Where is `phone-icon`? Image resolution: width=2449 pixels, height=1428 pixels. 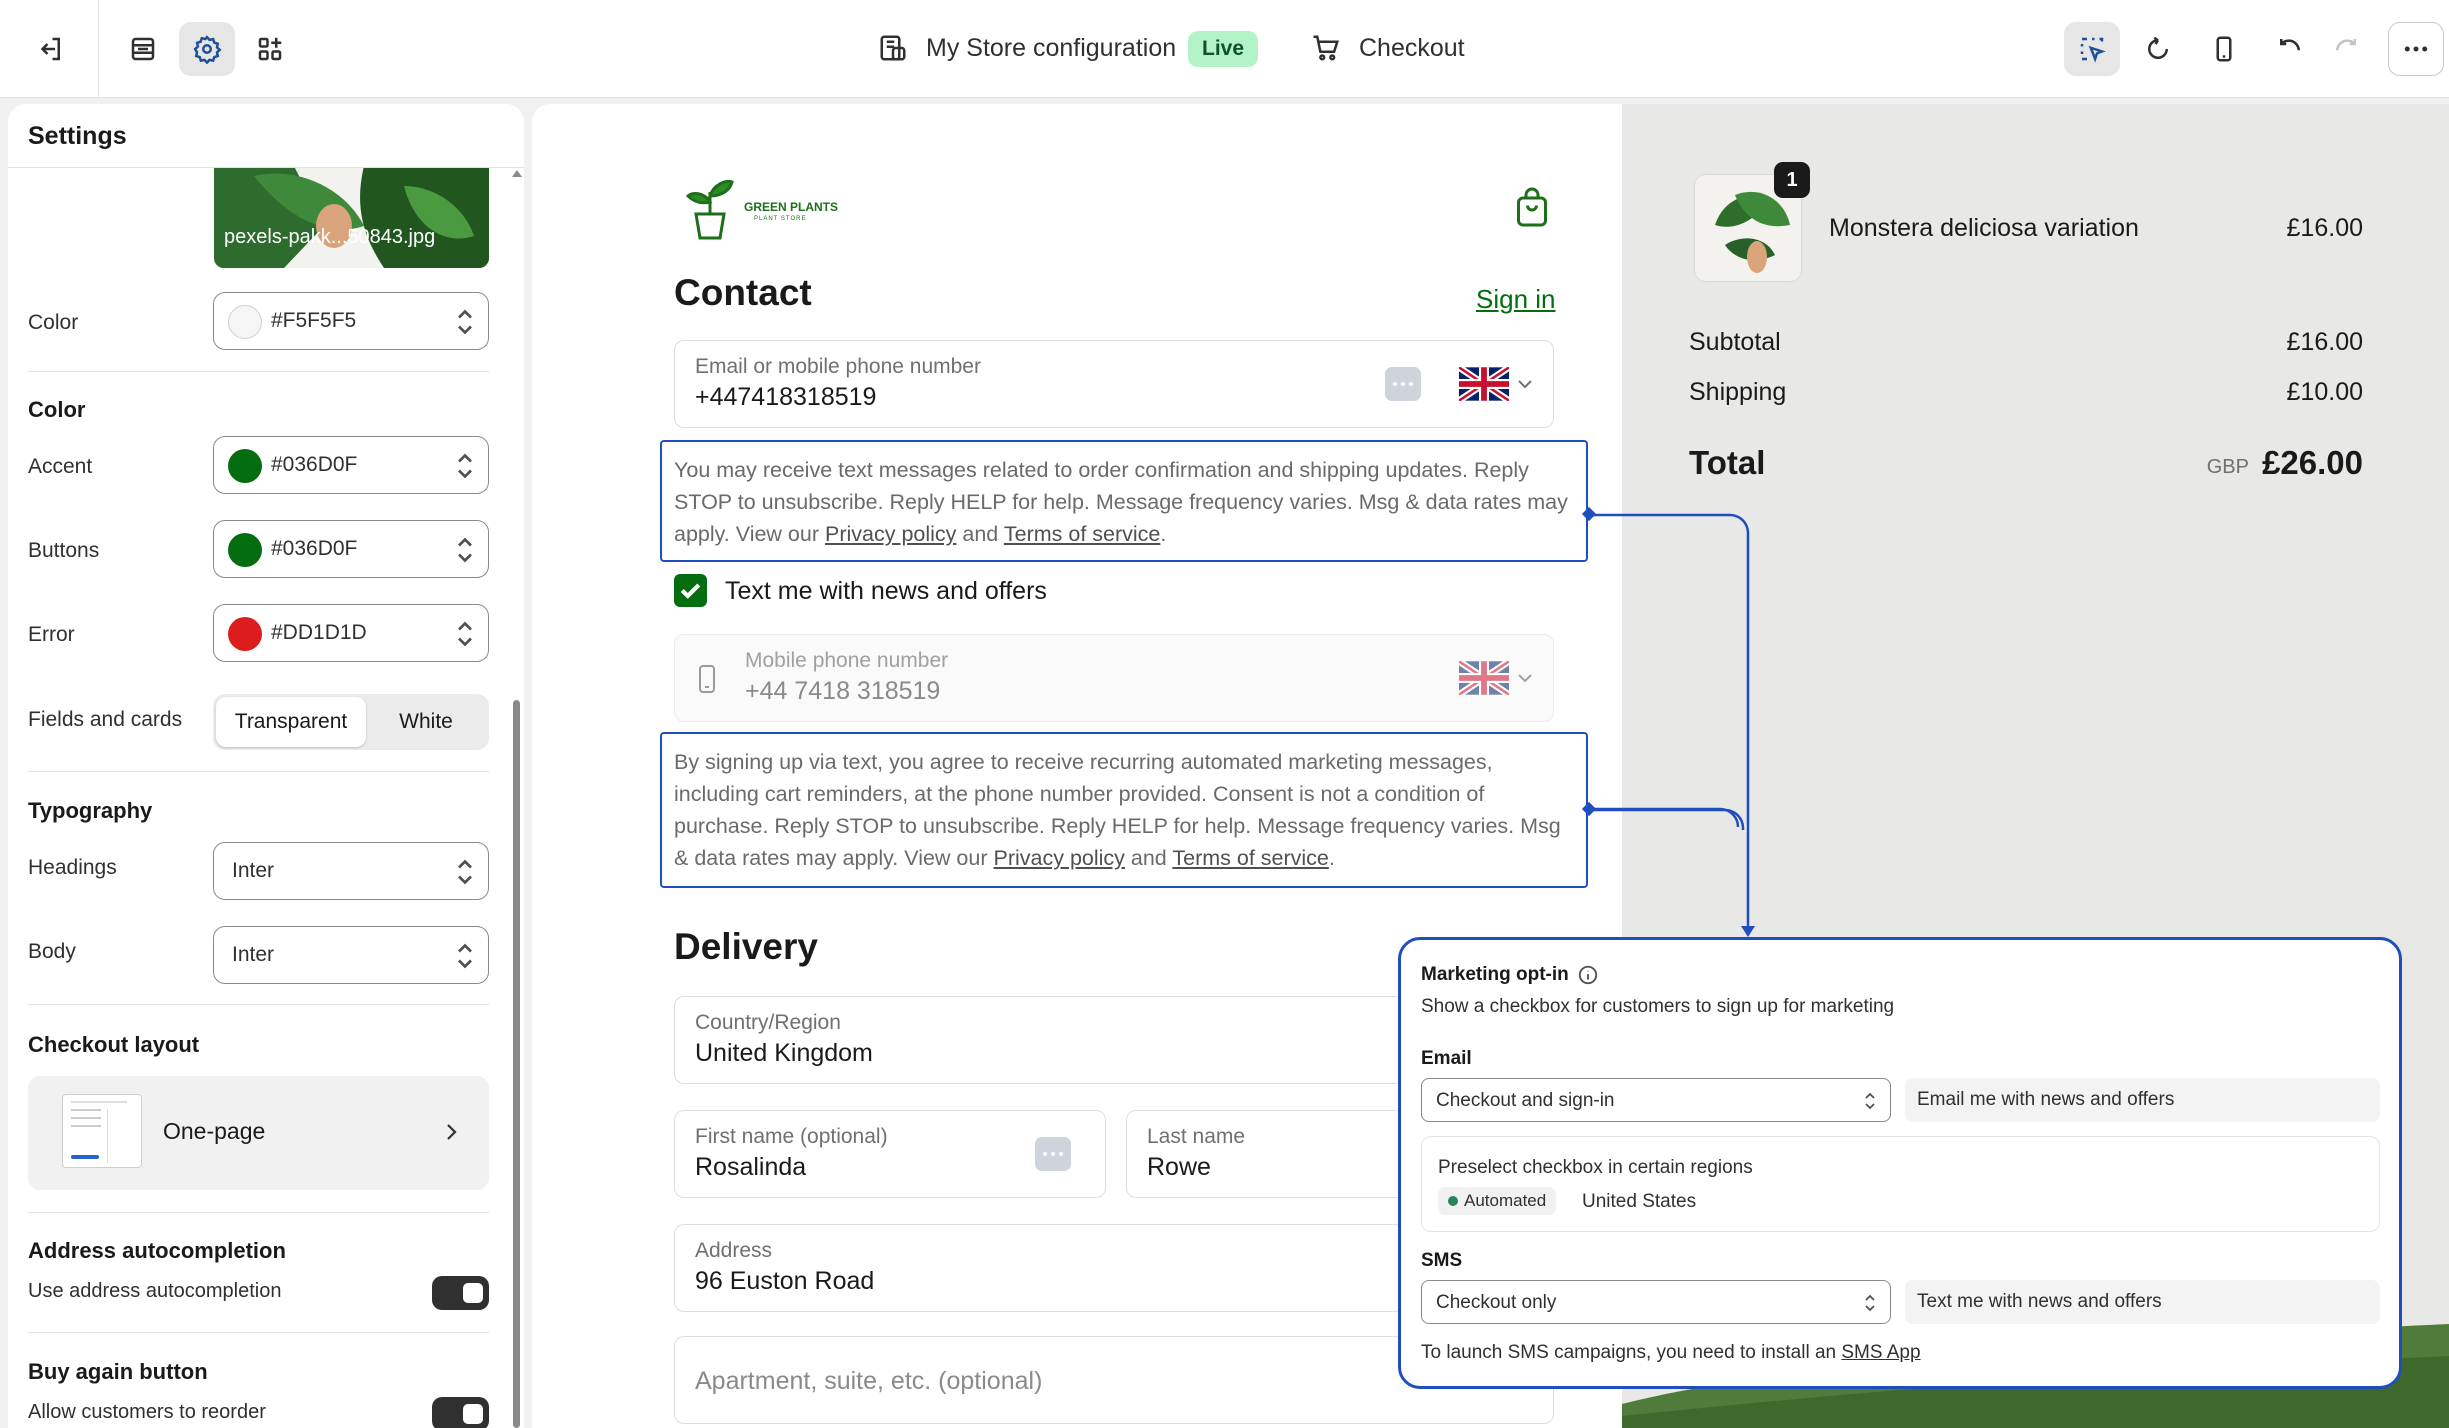 phone-icon is located at coordinates (707, 679).